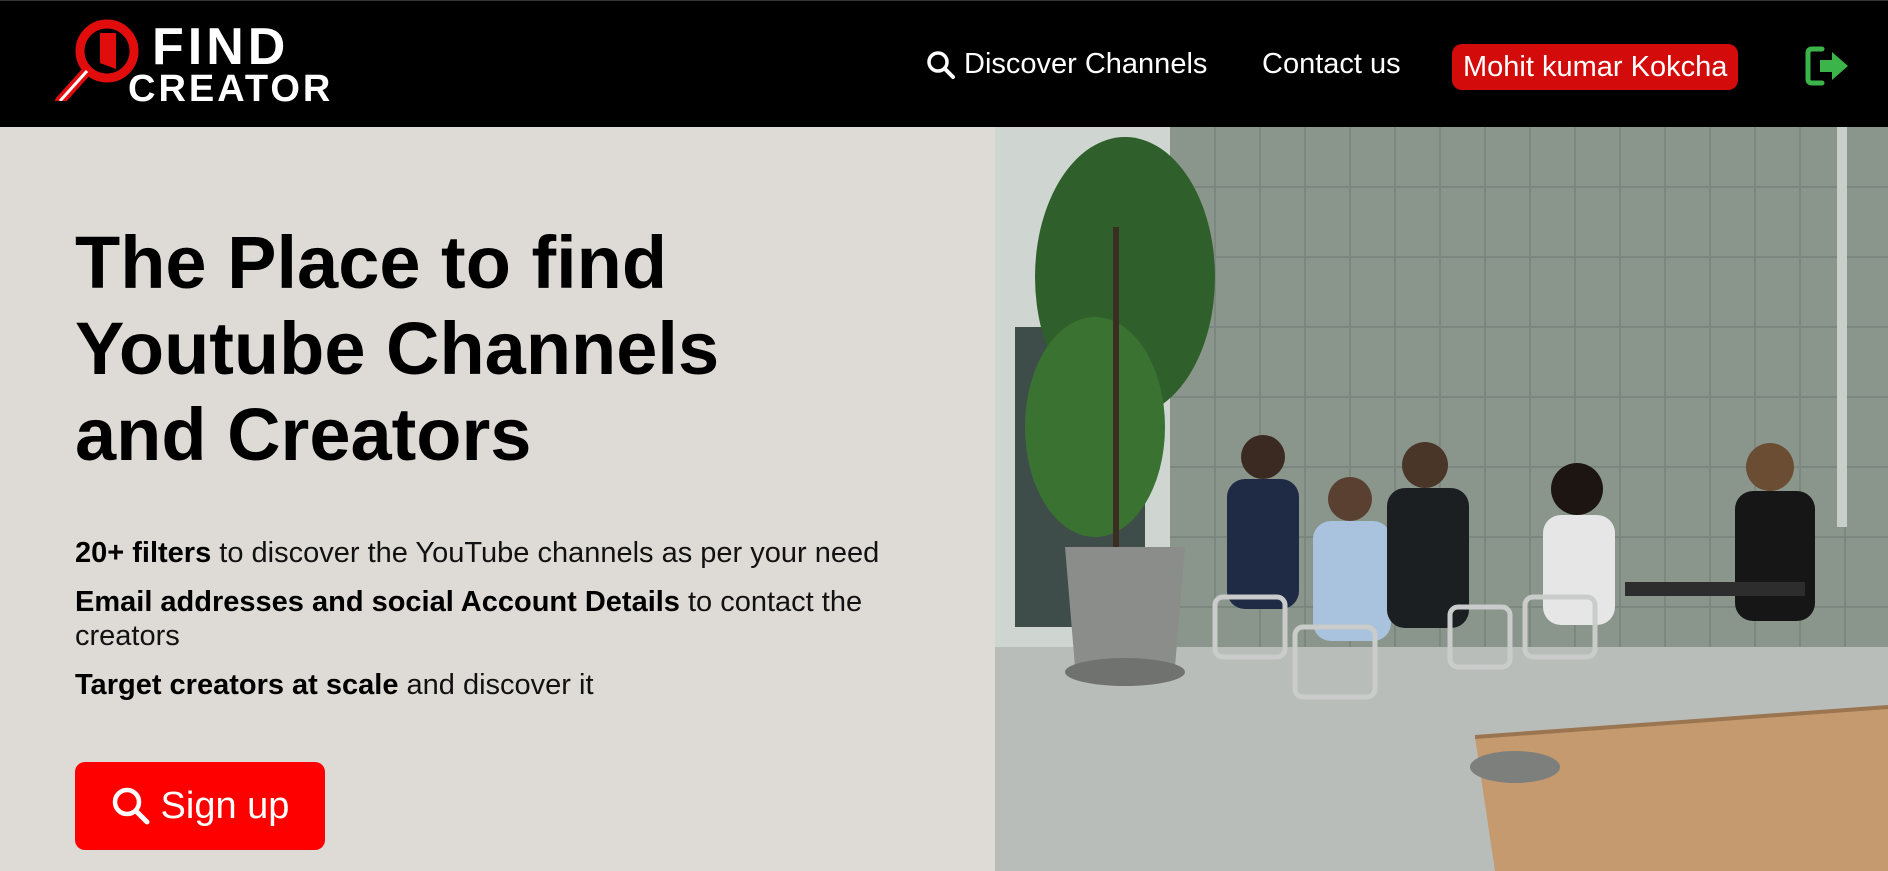  I want to click on feature-bold: Target creators at scale, so click(237, 685).